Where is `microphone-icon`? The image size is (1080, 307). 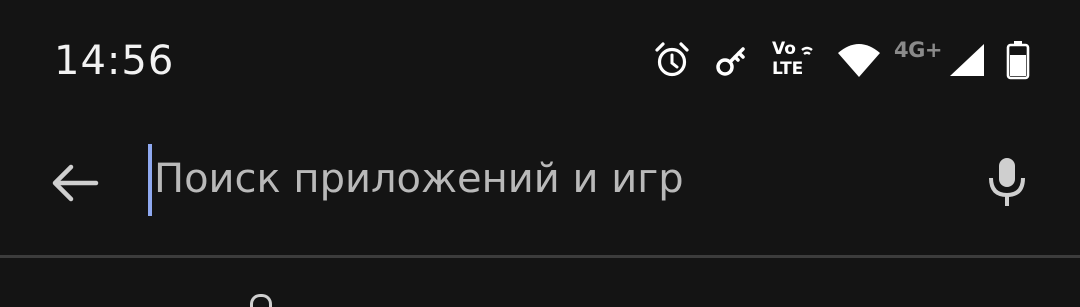 microphone-icon is located at coordinates (1007, 182).